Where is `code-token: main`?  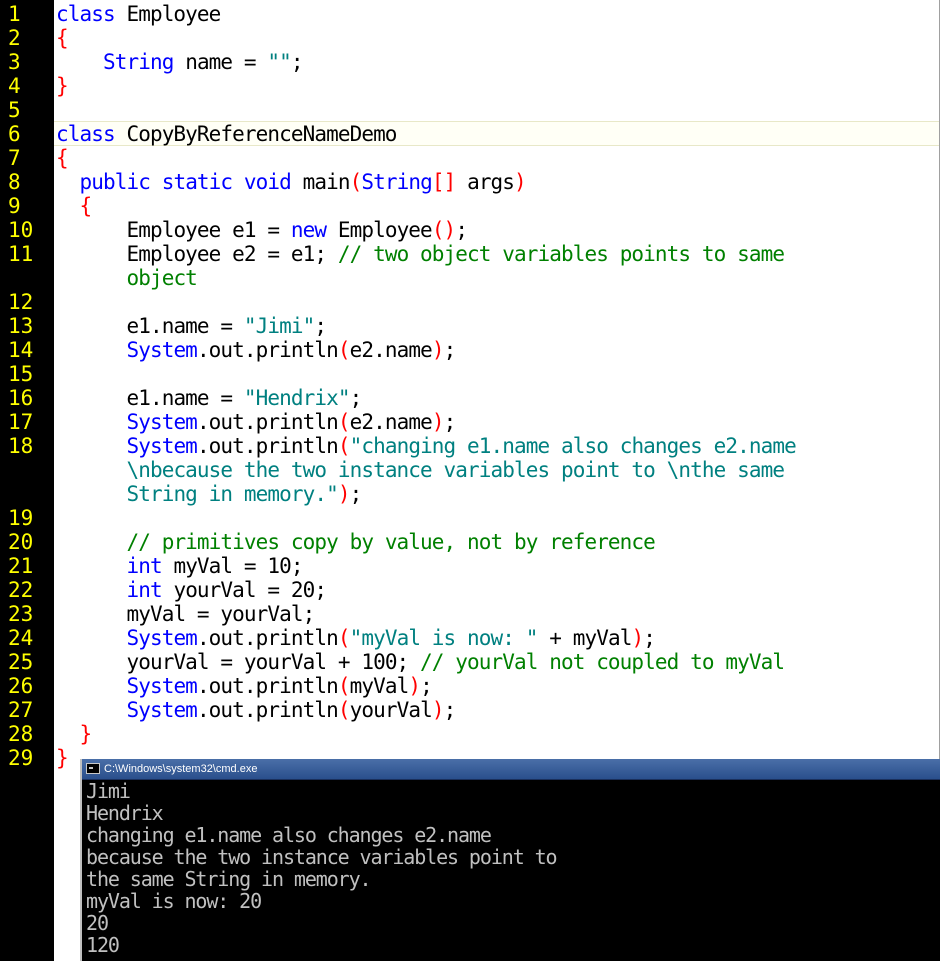 code-token: main is located at coordinates (320, 182).